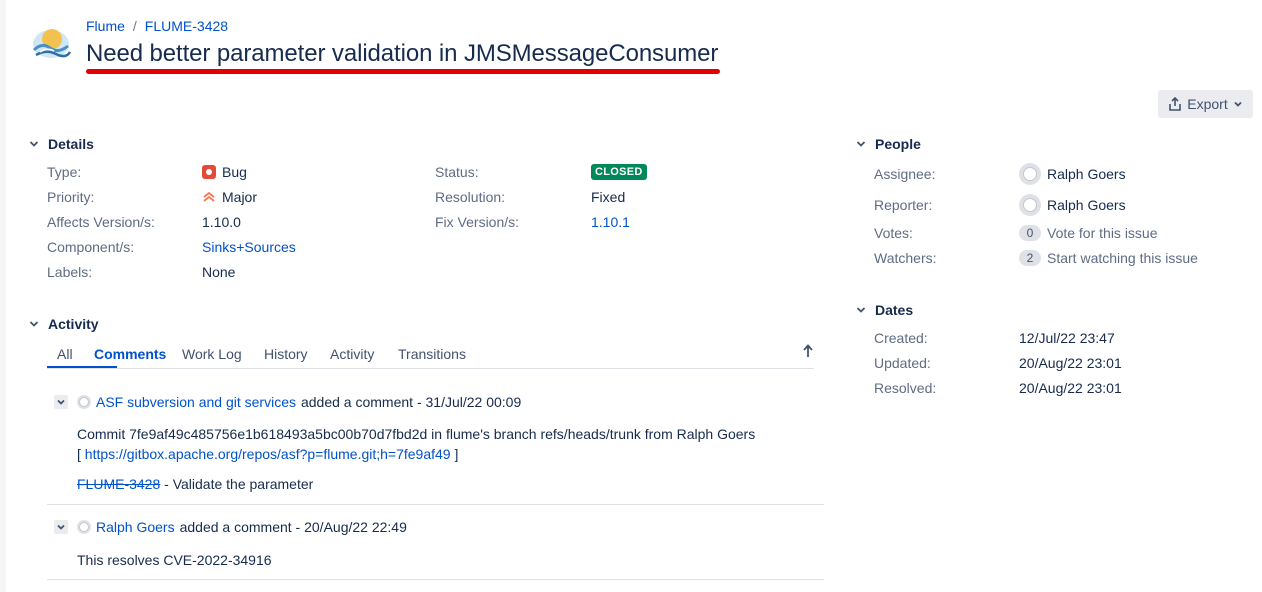 The height and width of the screenshot is (592, 1262). What do you see at coordinates (71, 197) in the screenshot?
I see `priority-label: Priority:` at bounding box center [71, 197].